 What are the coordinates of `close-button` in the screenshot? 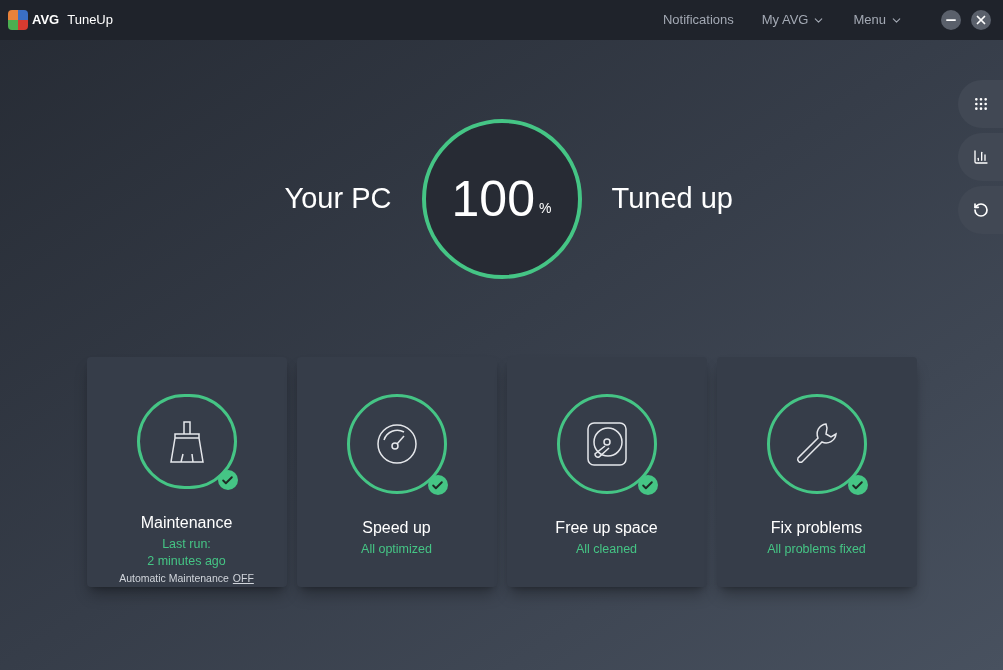 It's located at (981, 20).